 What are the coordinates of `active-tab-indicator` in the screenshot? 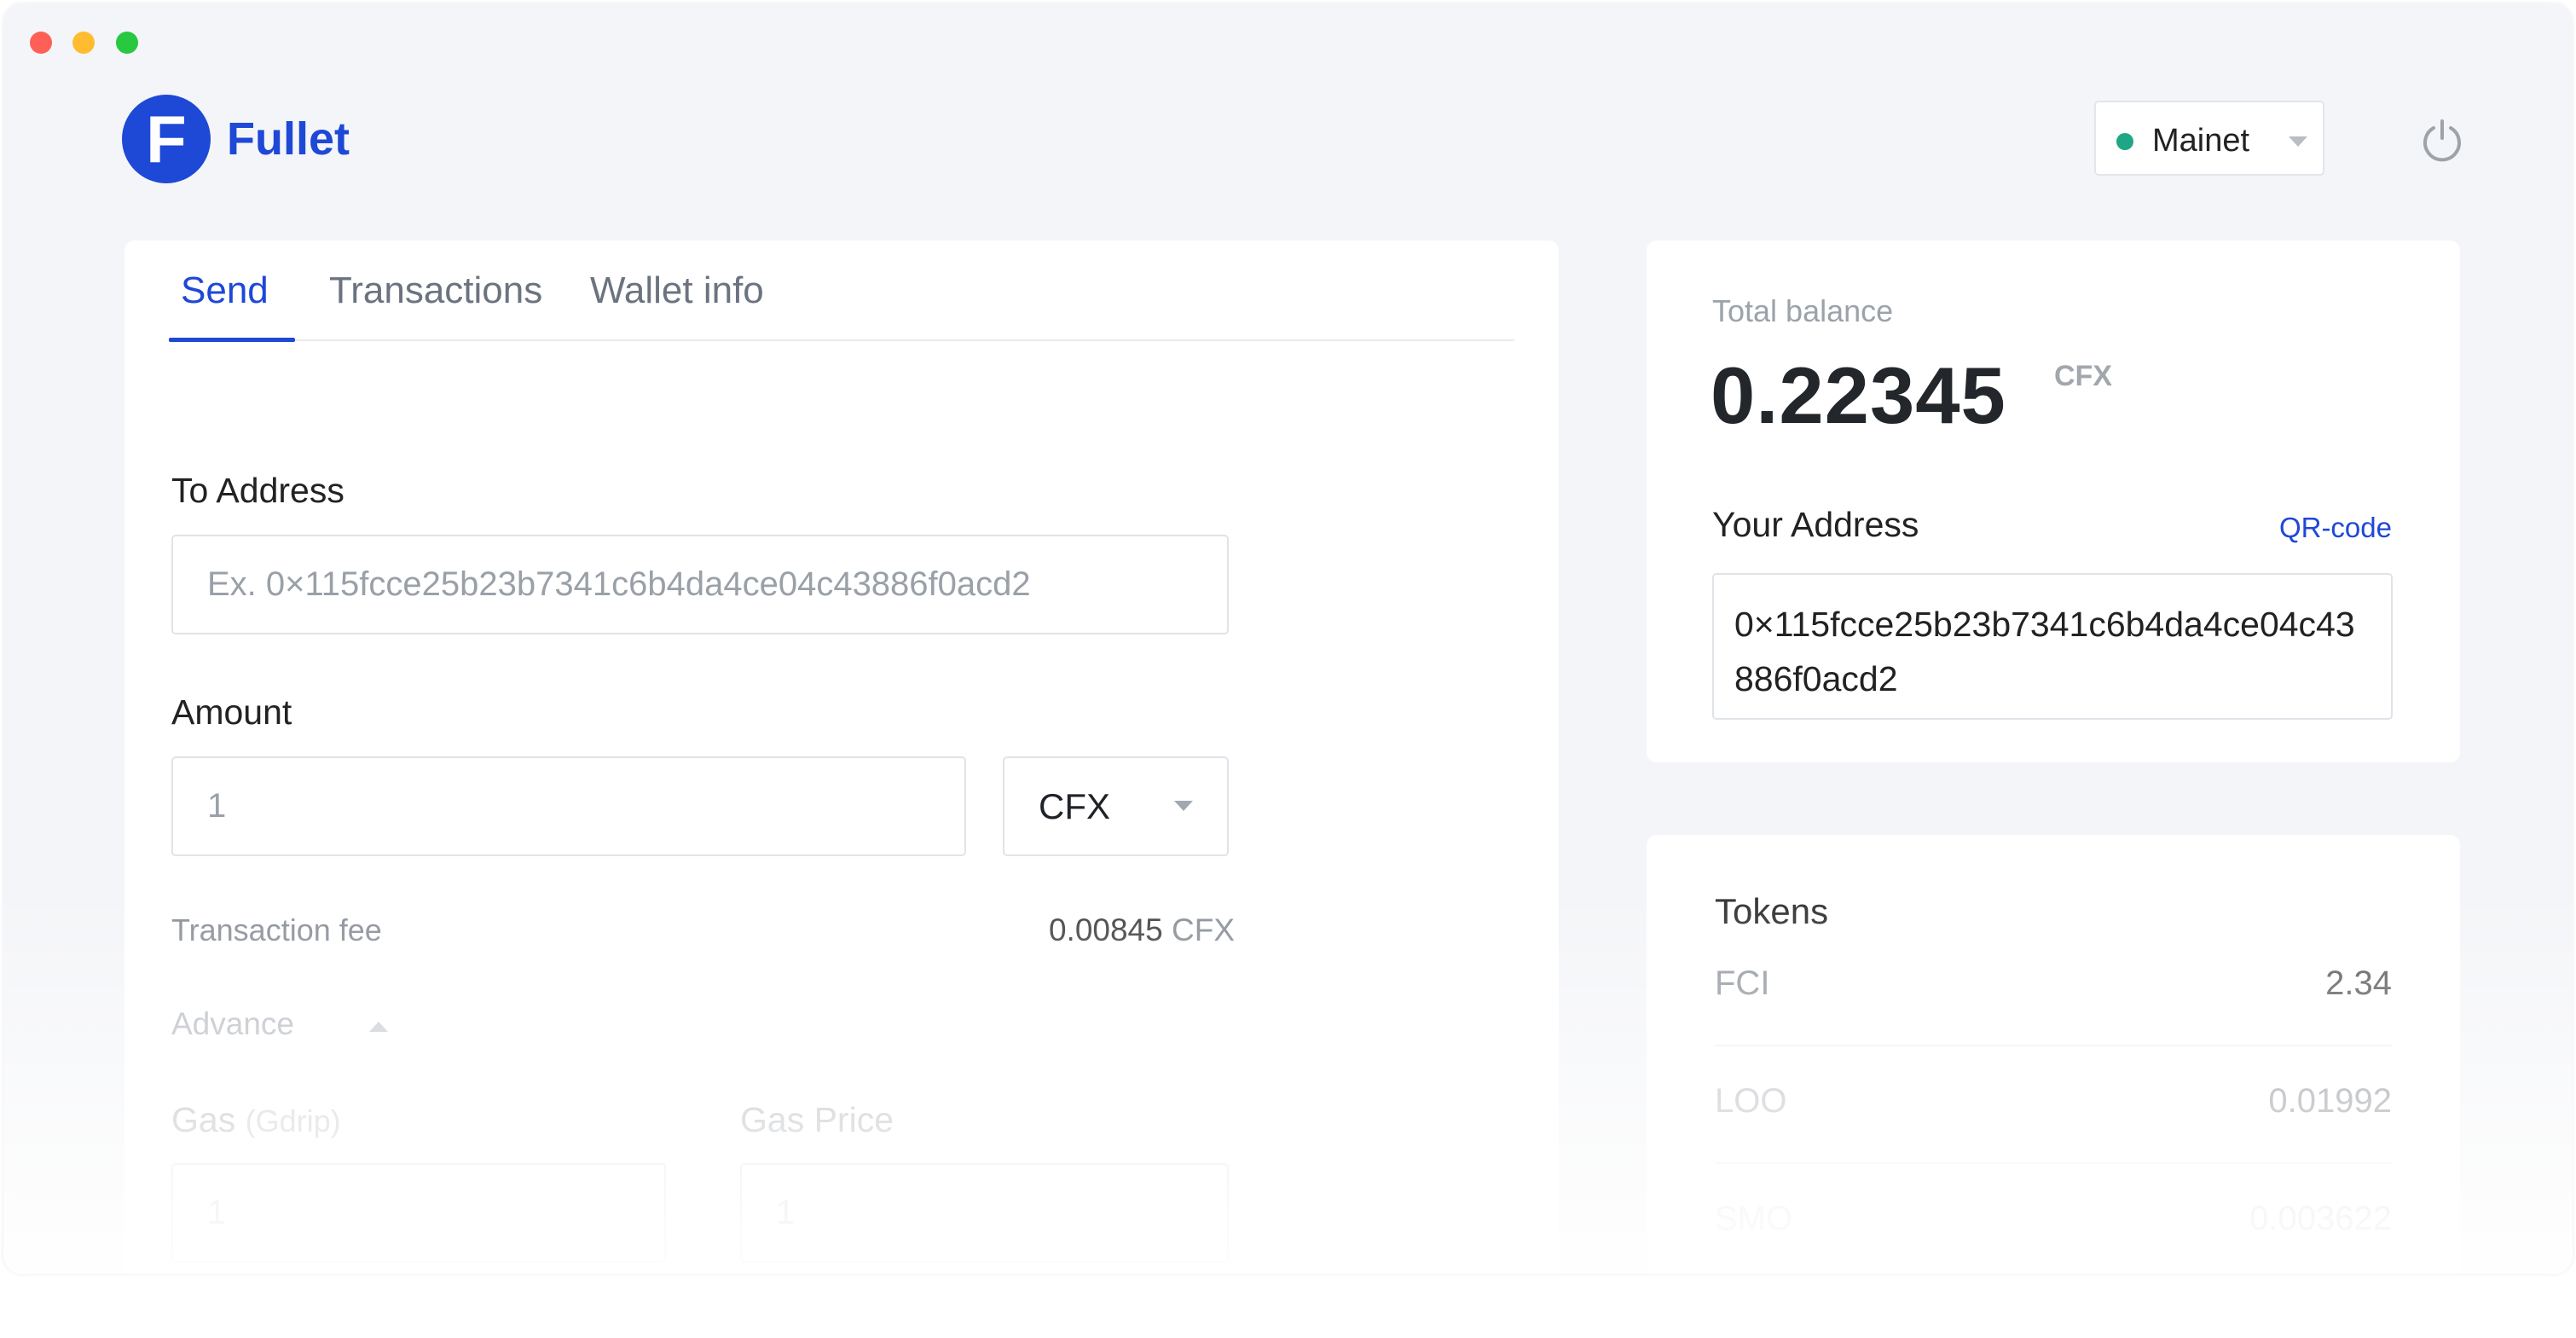 It's located at (232, 340).